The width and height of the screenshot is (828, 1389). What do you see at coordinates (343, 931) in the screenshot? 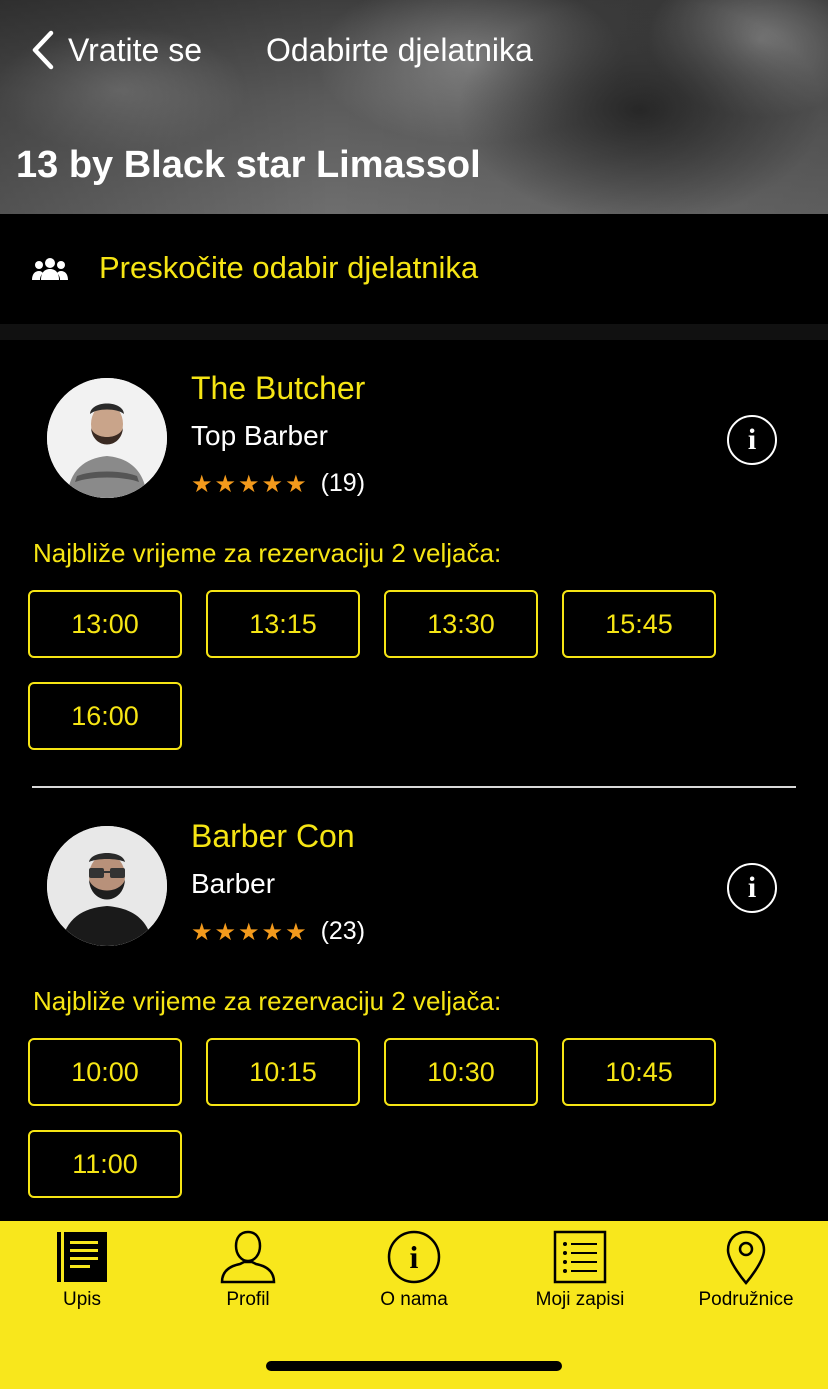
I see `review-count: (23)` at bounding box center [343, 931].